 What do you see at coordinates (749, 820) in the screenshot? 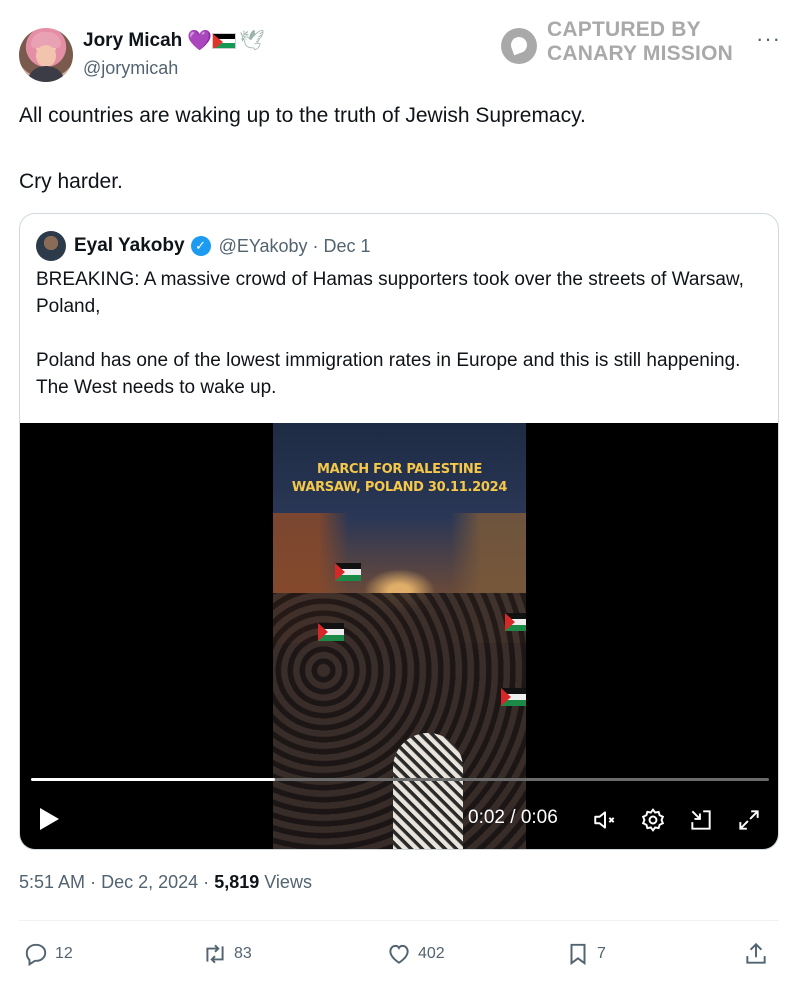
I see `fullscreen-icon` at bounding box center [749, 820].